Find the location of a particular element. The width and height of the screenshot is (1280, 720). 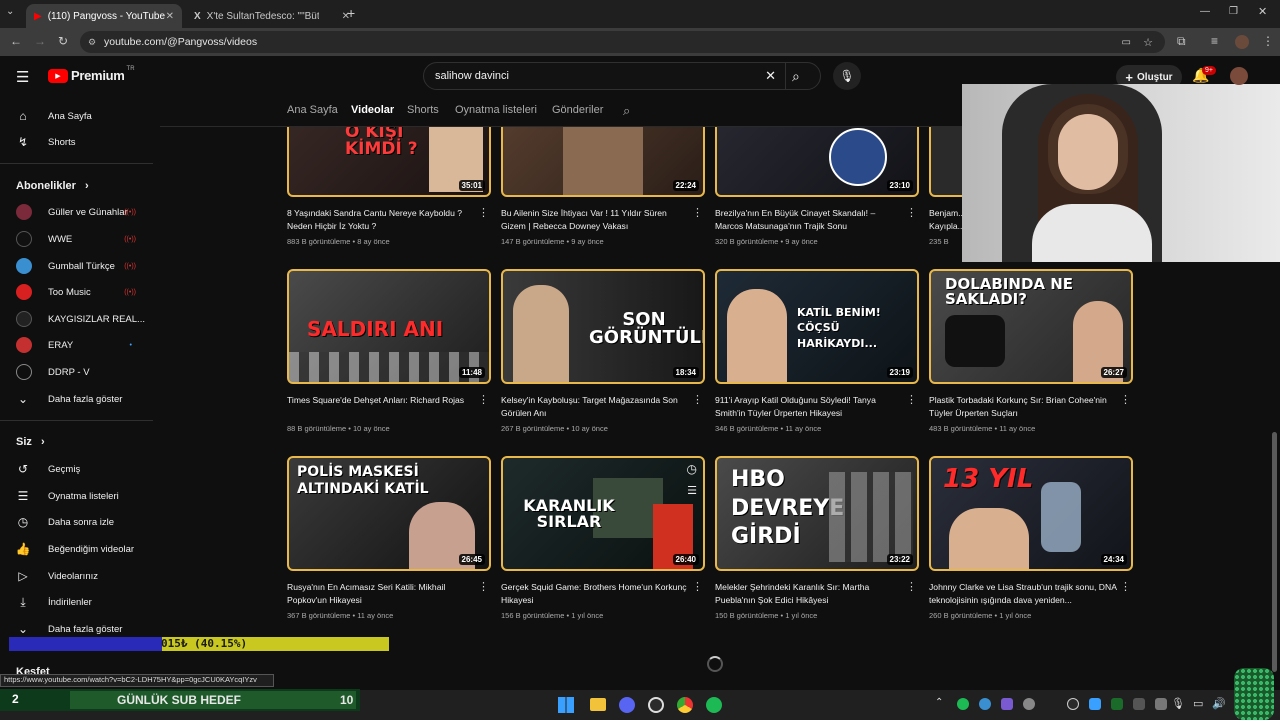

new-tab-icon: + is located at coordinates (351, 13).